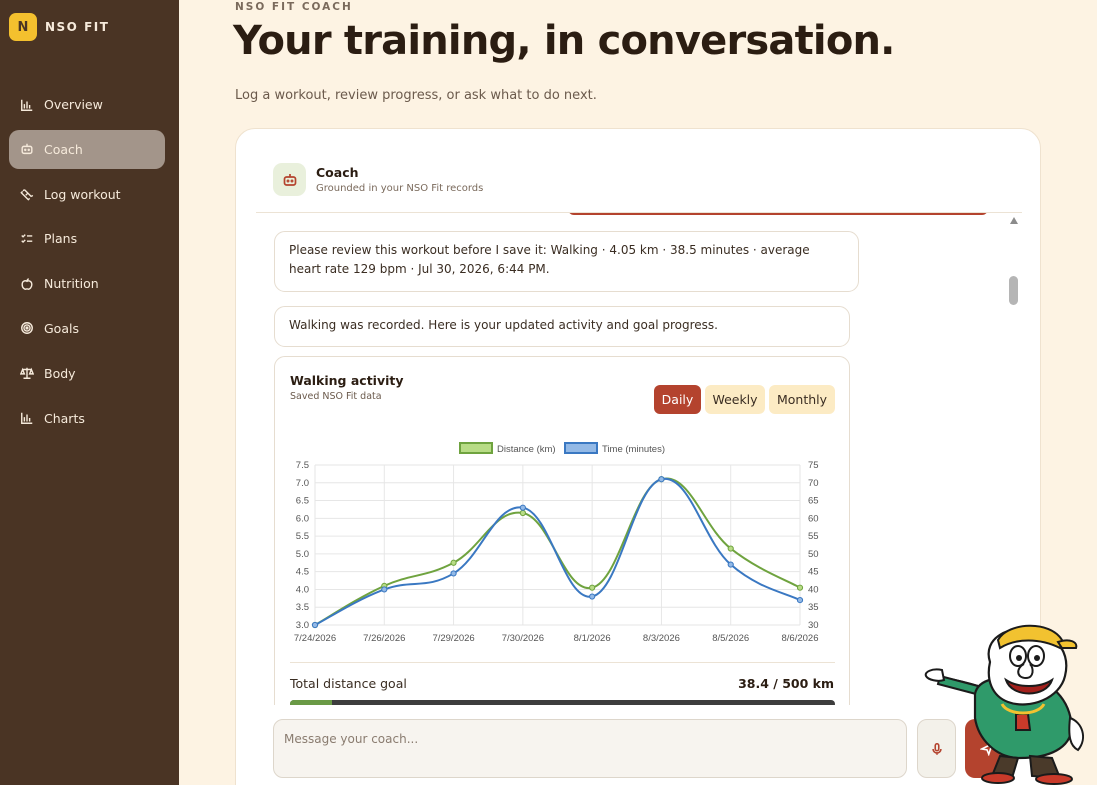  Describe the element at coordinates (64, 418) in the screenshot. I see `sidebar-item-label: Charts` at that location.